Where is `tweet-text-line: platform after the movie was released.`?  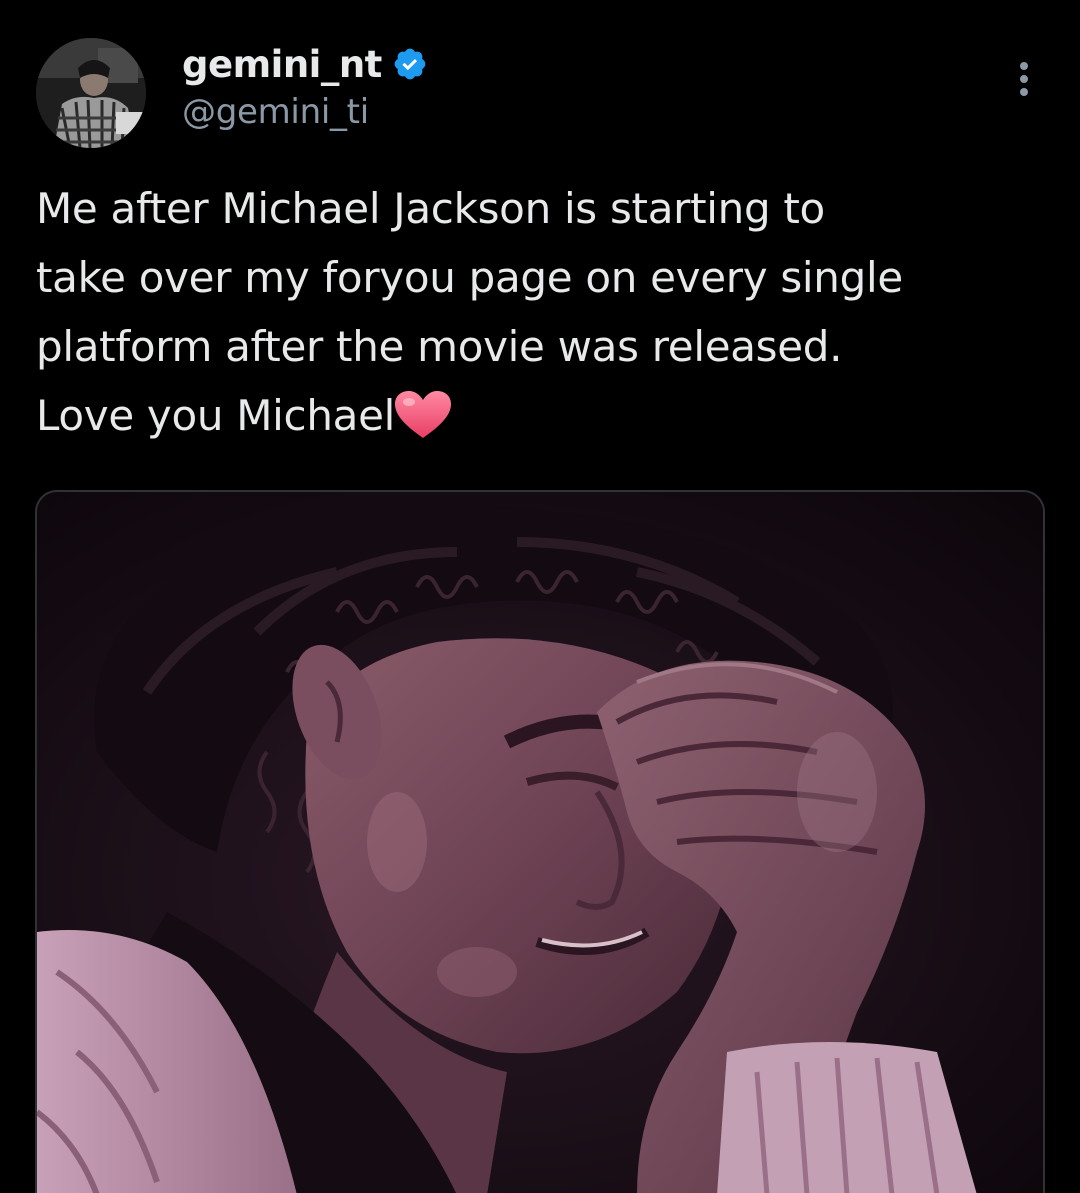
tweet-text-line: platform after the movie was released. is located at coordinates (439, 346).